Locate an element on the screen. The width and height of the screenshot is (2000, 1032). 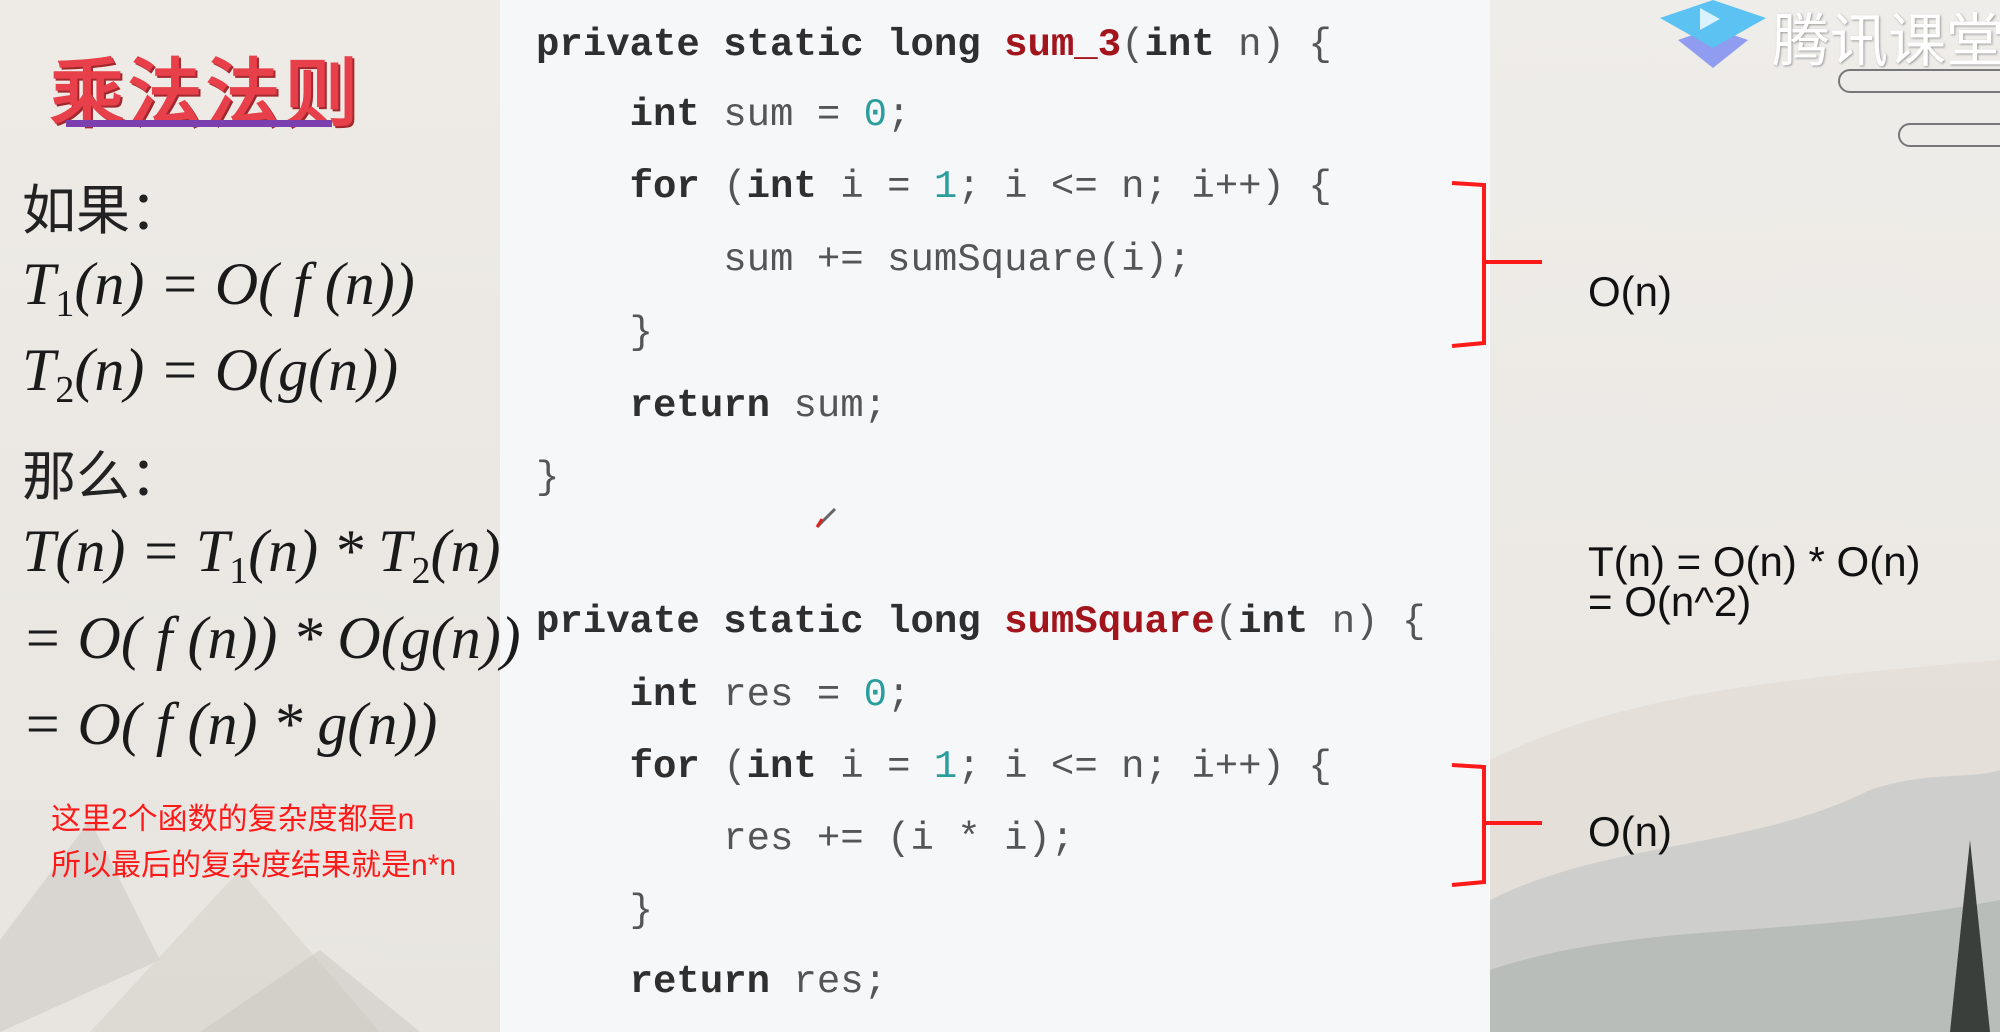
math-line-t1: T1(n) = O( f (n)) is located at coordinates (218, 288).